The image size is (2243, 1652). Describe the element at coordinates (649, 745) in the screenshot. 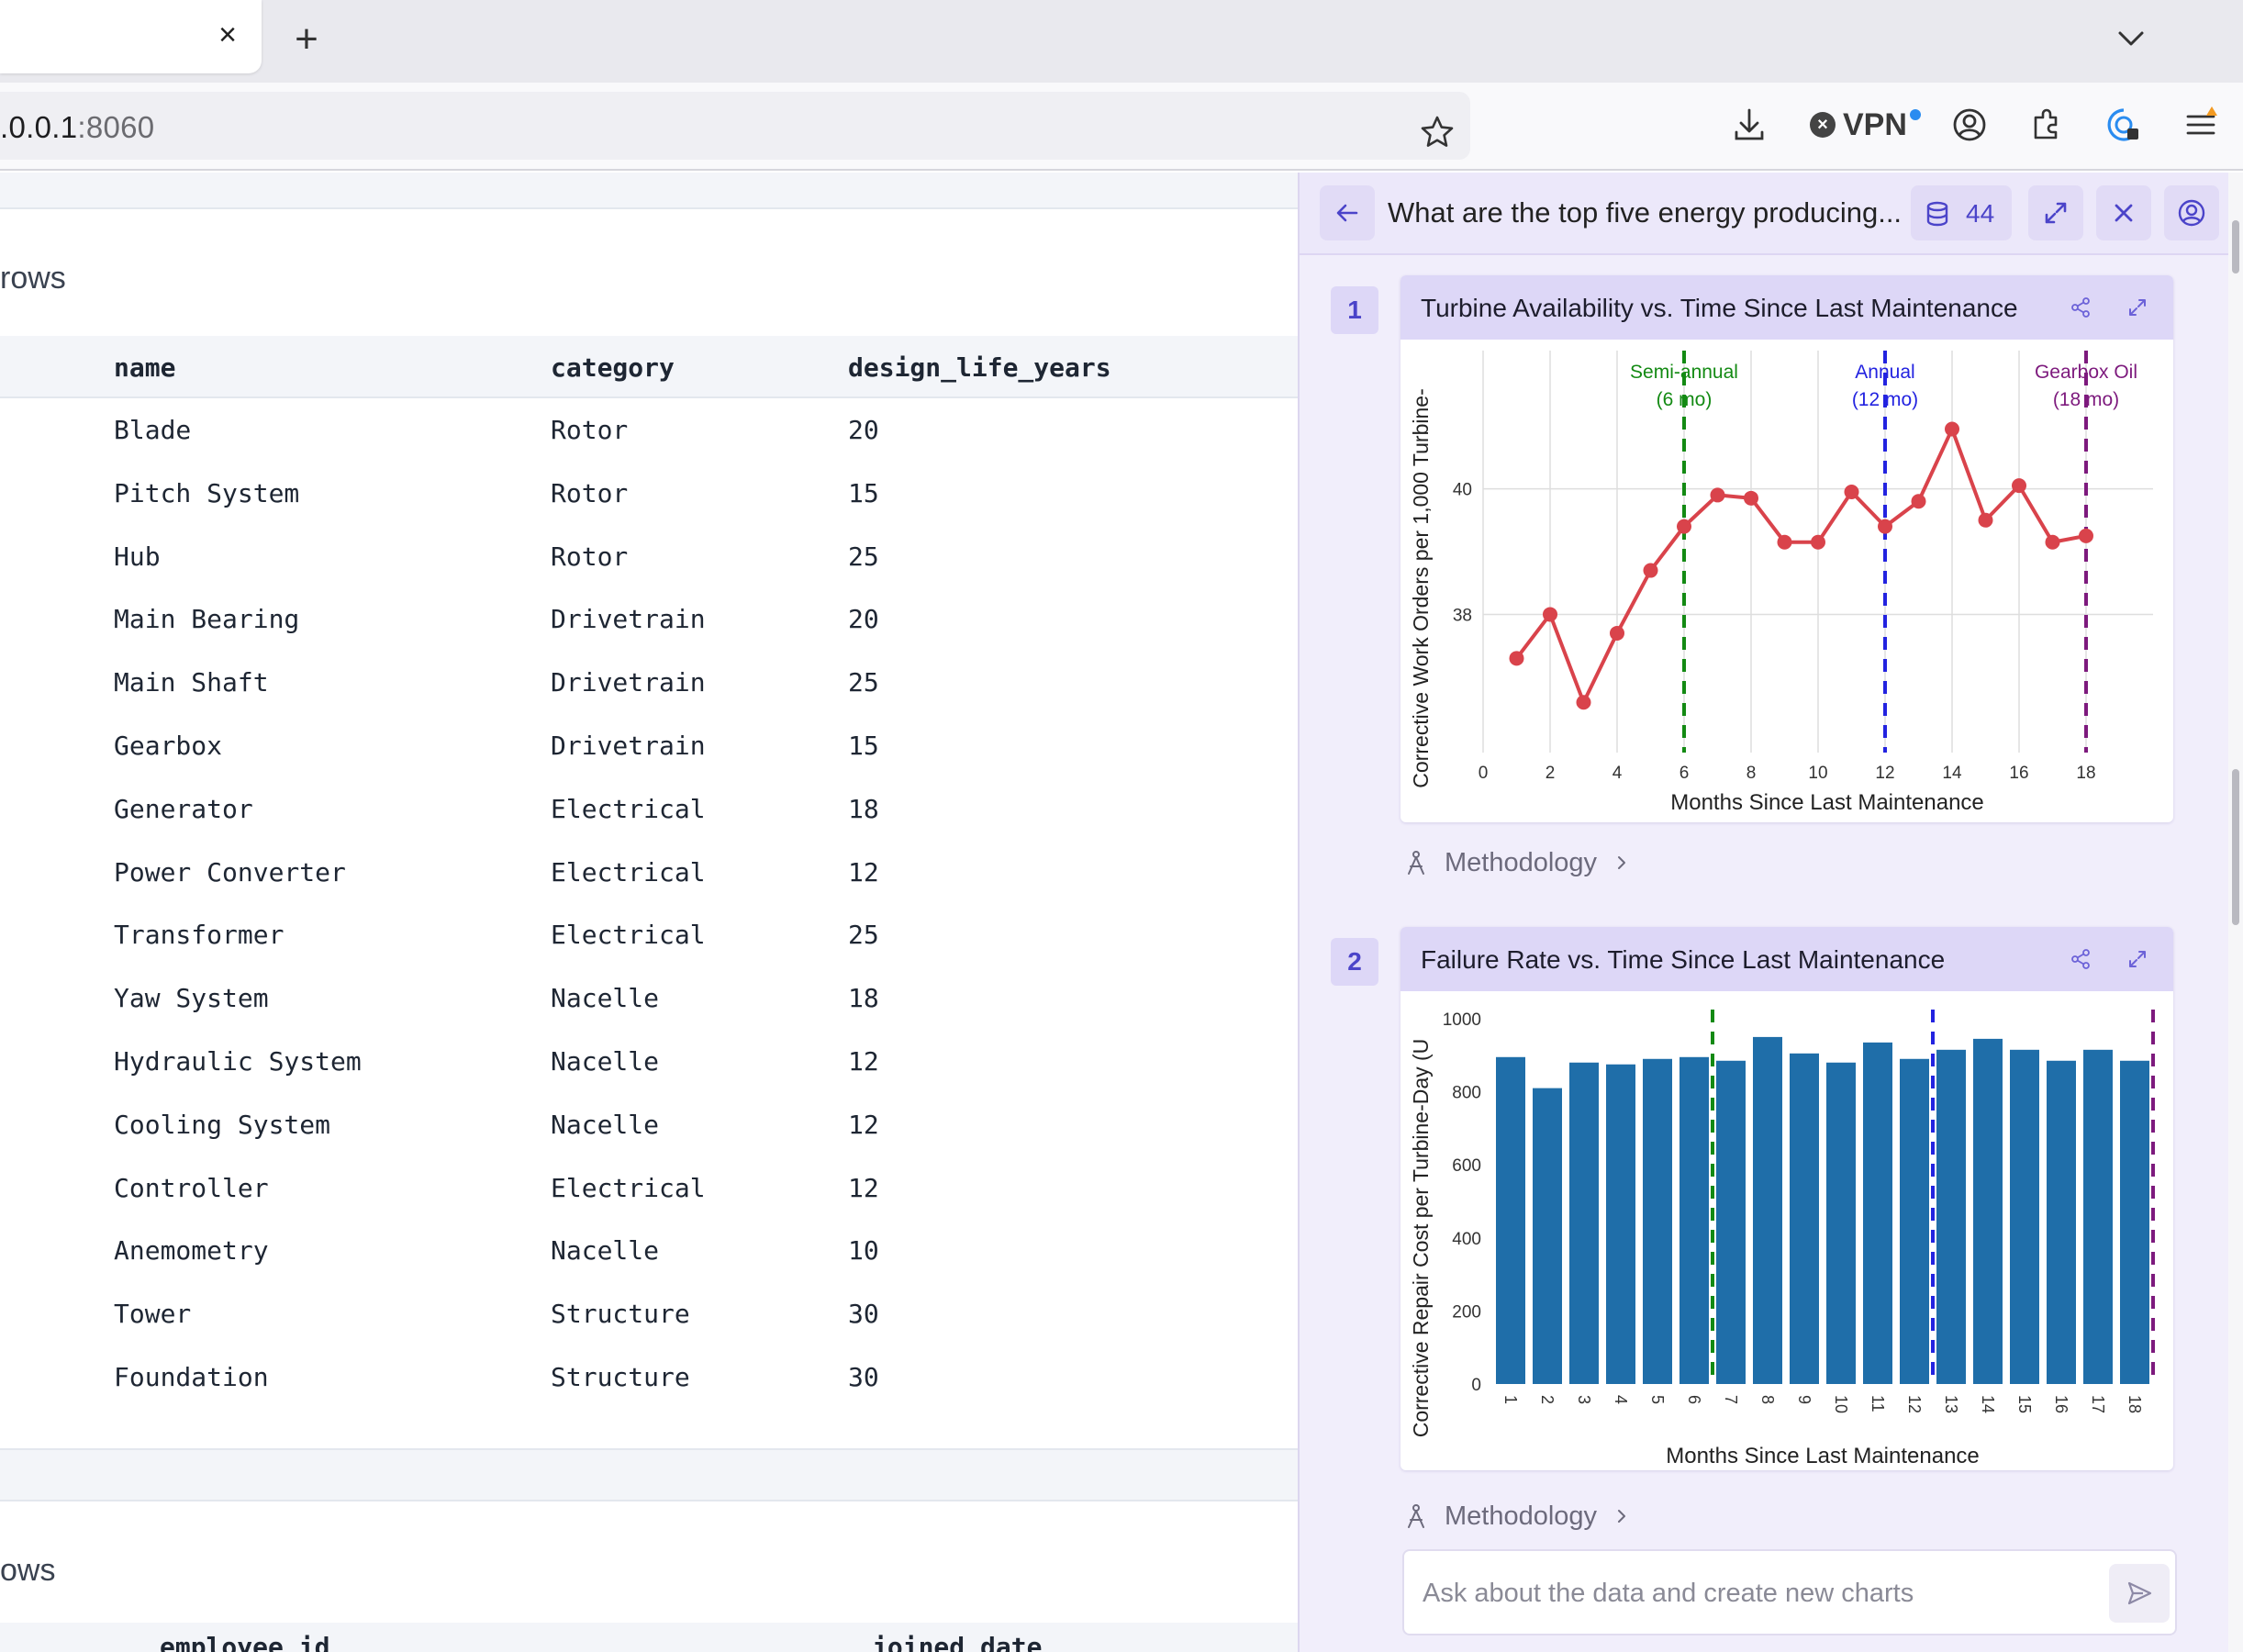

I see `table-row: Gearbox Drivetrain 15` at that location.